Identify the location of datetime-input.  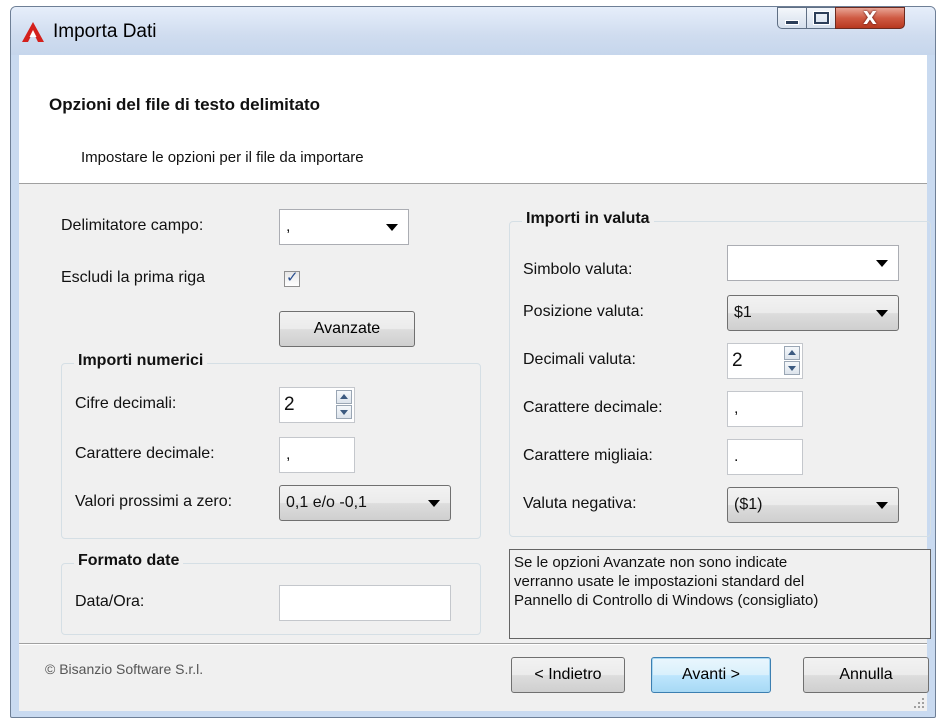
(365, 603).